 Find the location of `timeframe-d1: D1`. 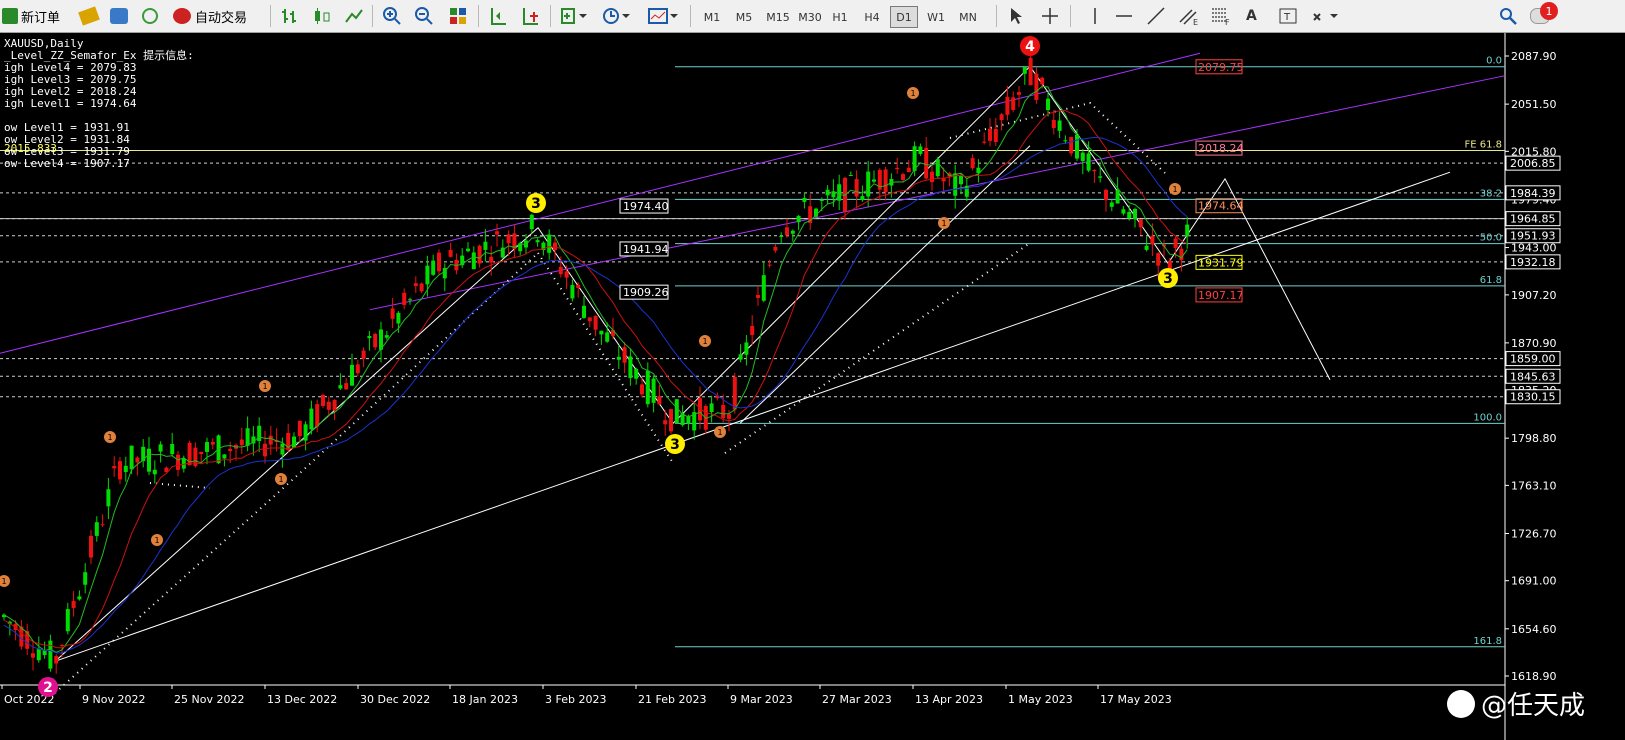

timeframe-d1: D1 is located at coordinates (904, 17).